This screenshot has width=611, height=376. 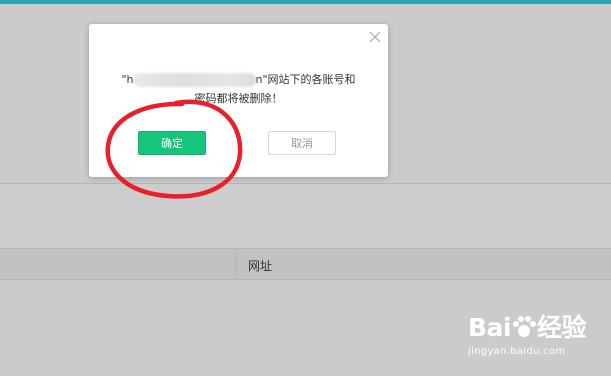 What do you see at coordinates (260, 266) in the screenshot?
I see `column-header-url: 网址` at bounding box center [260, 266].